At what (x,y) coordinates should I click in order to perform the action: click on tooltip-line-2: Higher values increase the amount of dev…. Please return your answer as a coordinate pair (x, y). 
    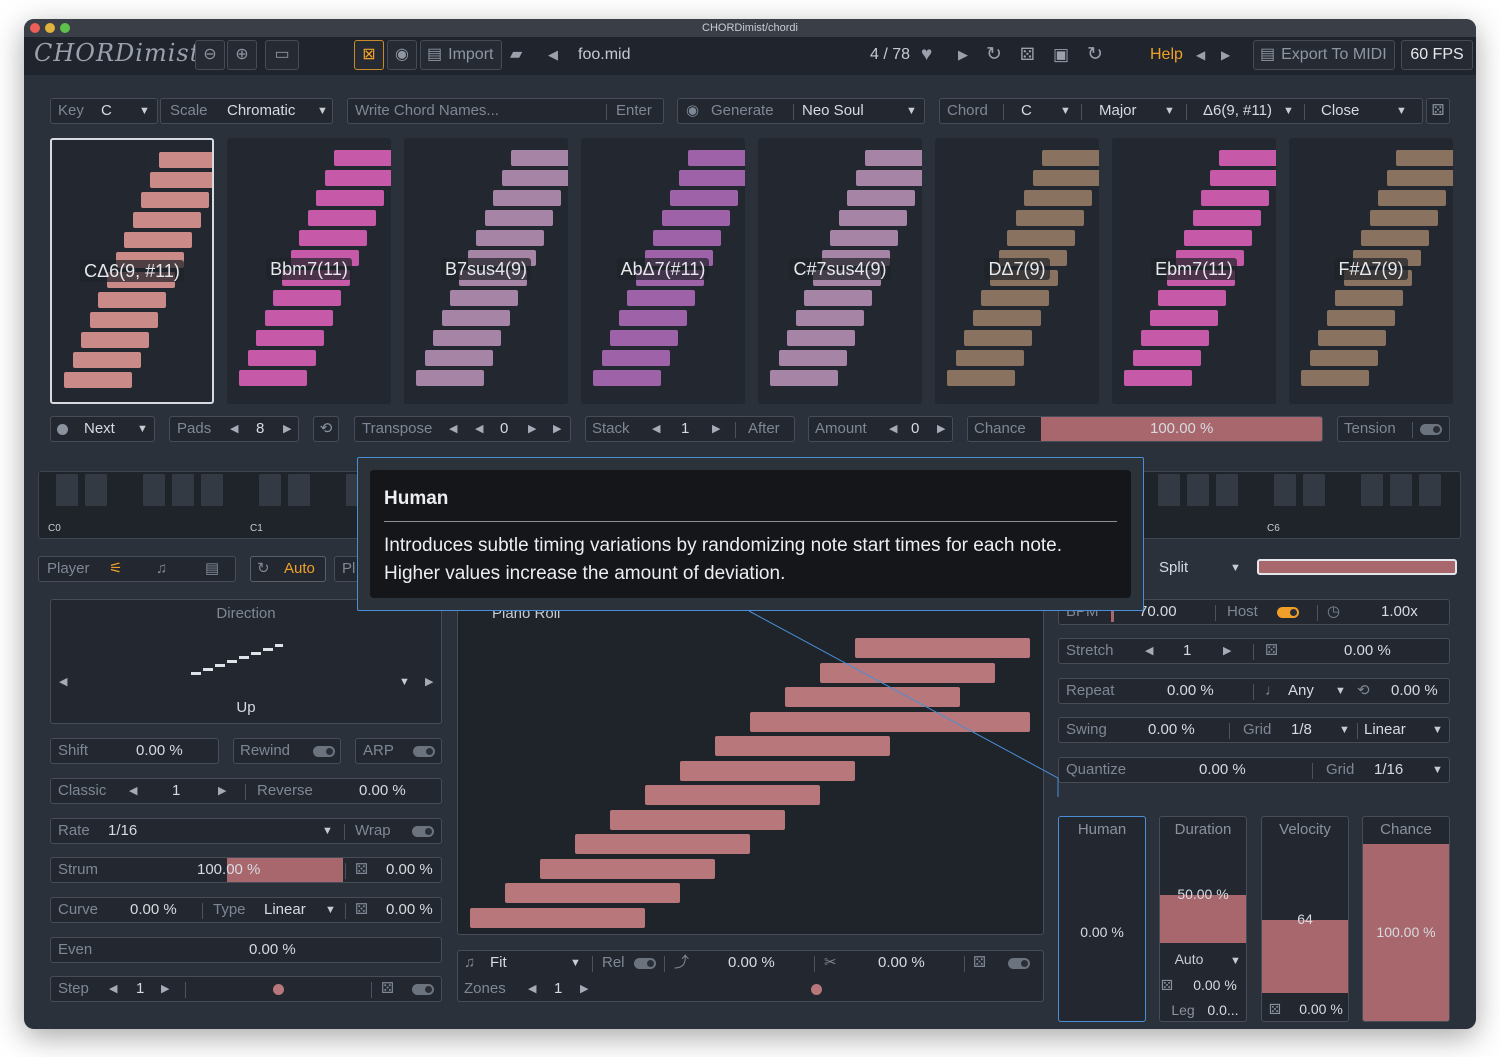
    Looking at the image, I should click on (585, 573).